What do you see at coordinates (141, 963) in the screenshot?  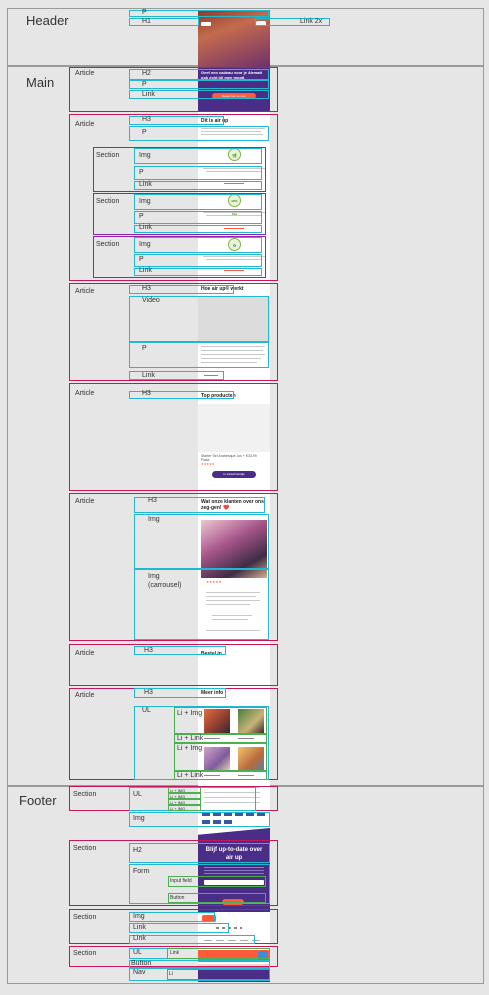 I see `button-title-label: Button` at bounding box center [141, 963].